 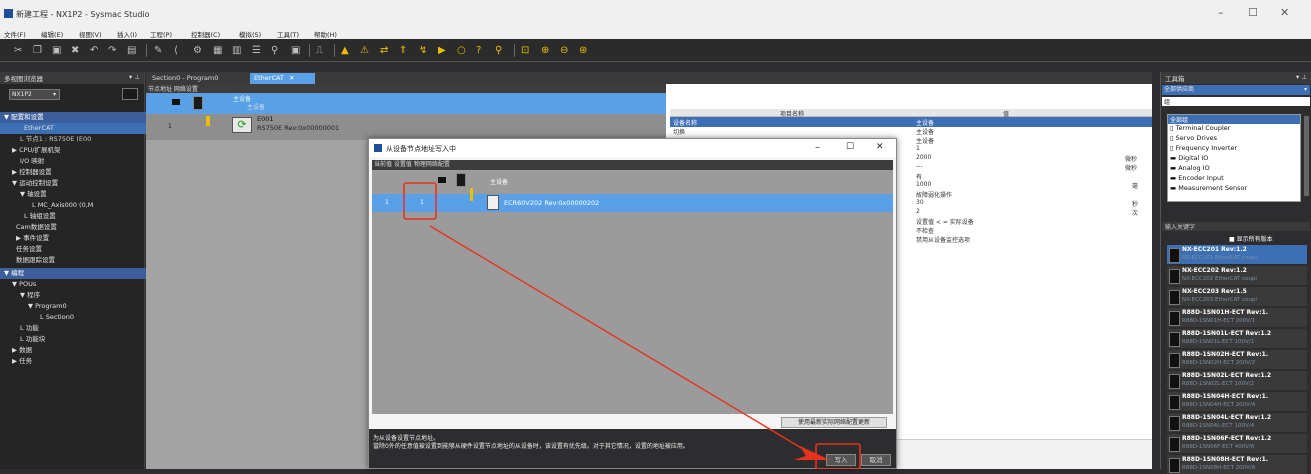 I want to click on annotation-box-write, so click(x=838, y=456).